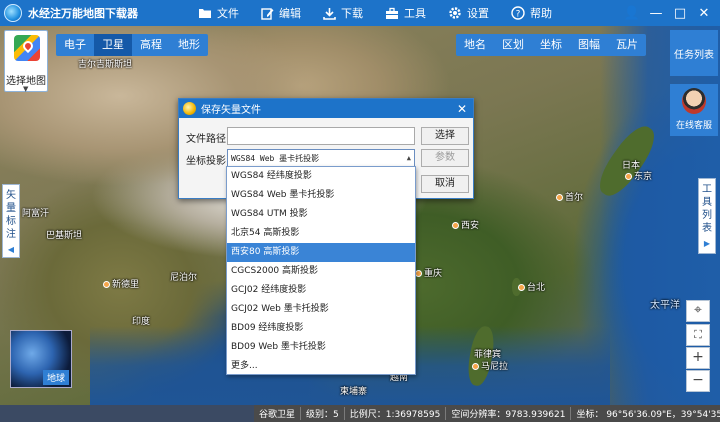  I want to click on vector-annotation-label: 矢量标注, so click(11, 215).